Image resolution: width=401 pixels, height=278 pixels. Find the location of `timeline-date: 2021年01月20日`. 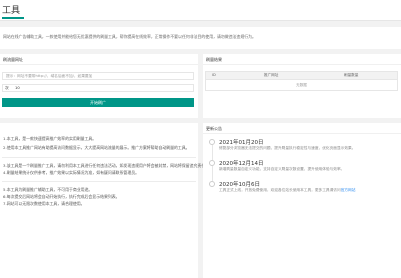

timeline-date: 2021年01月20日 is located at coordinates (241, 143).